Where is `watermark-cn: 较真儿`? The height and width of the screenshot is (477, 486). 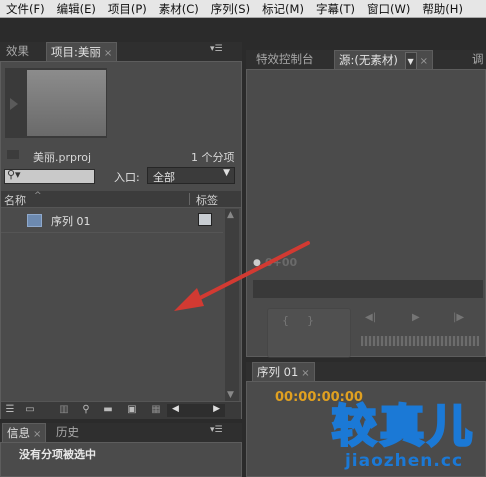
watermark-cn: 较真儿 is located at coordinates (403, 426).